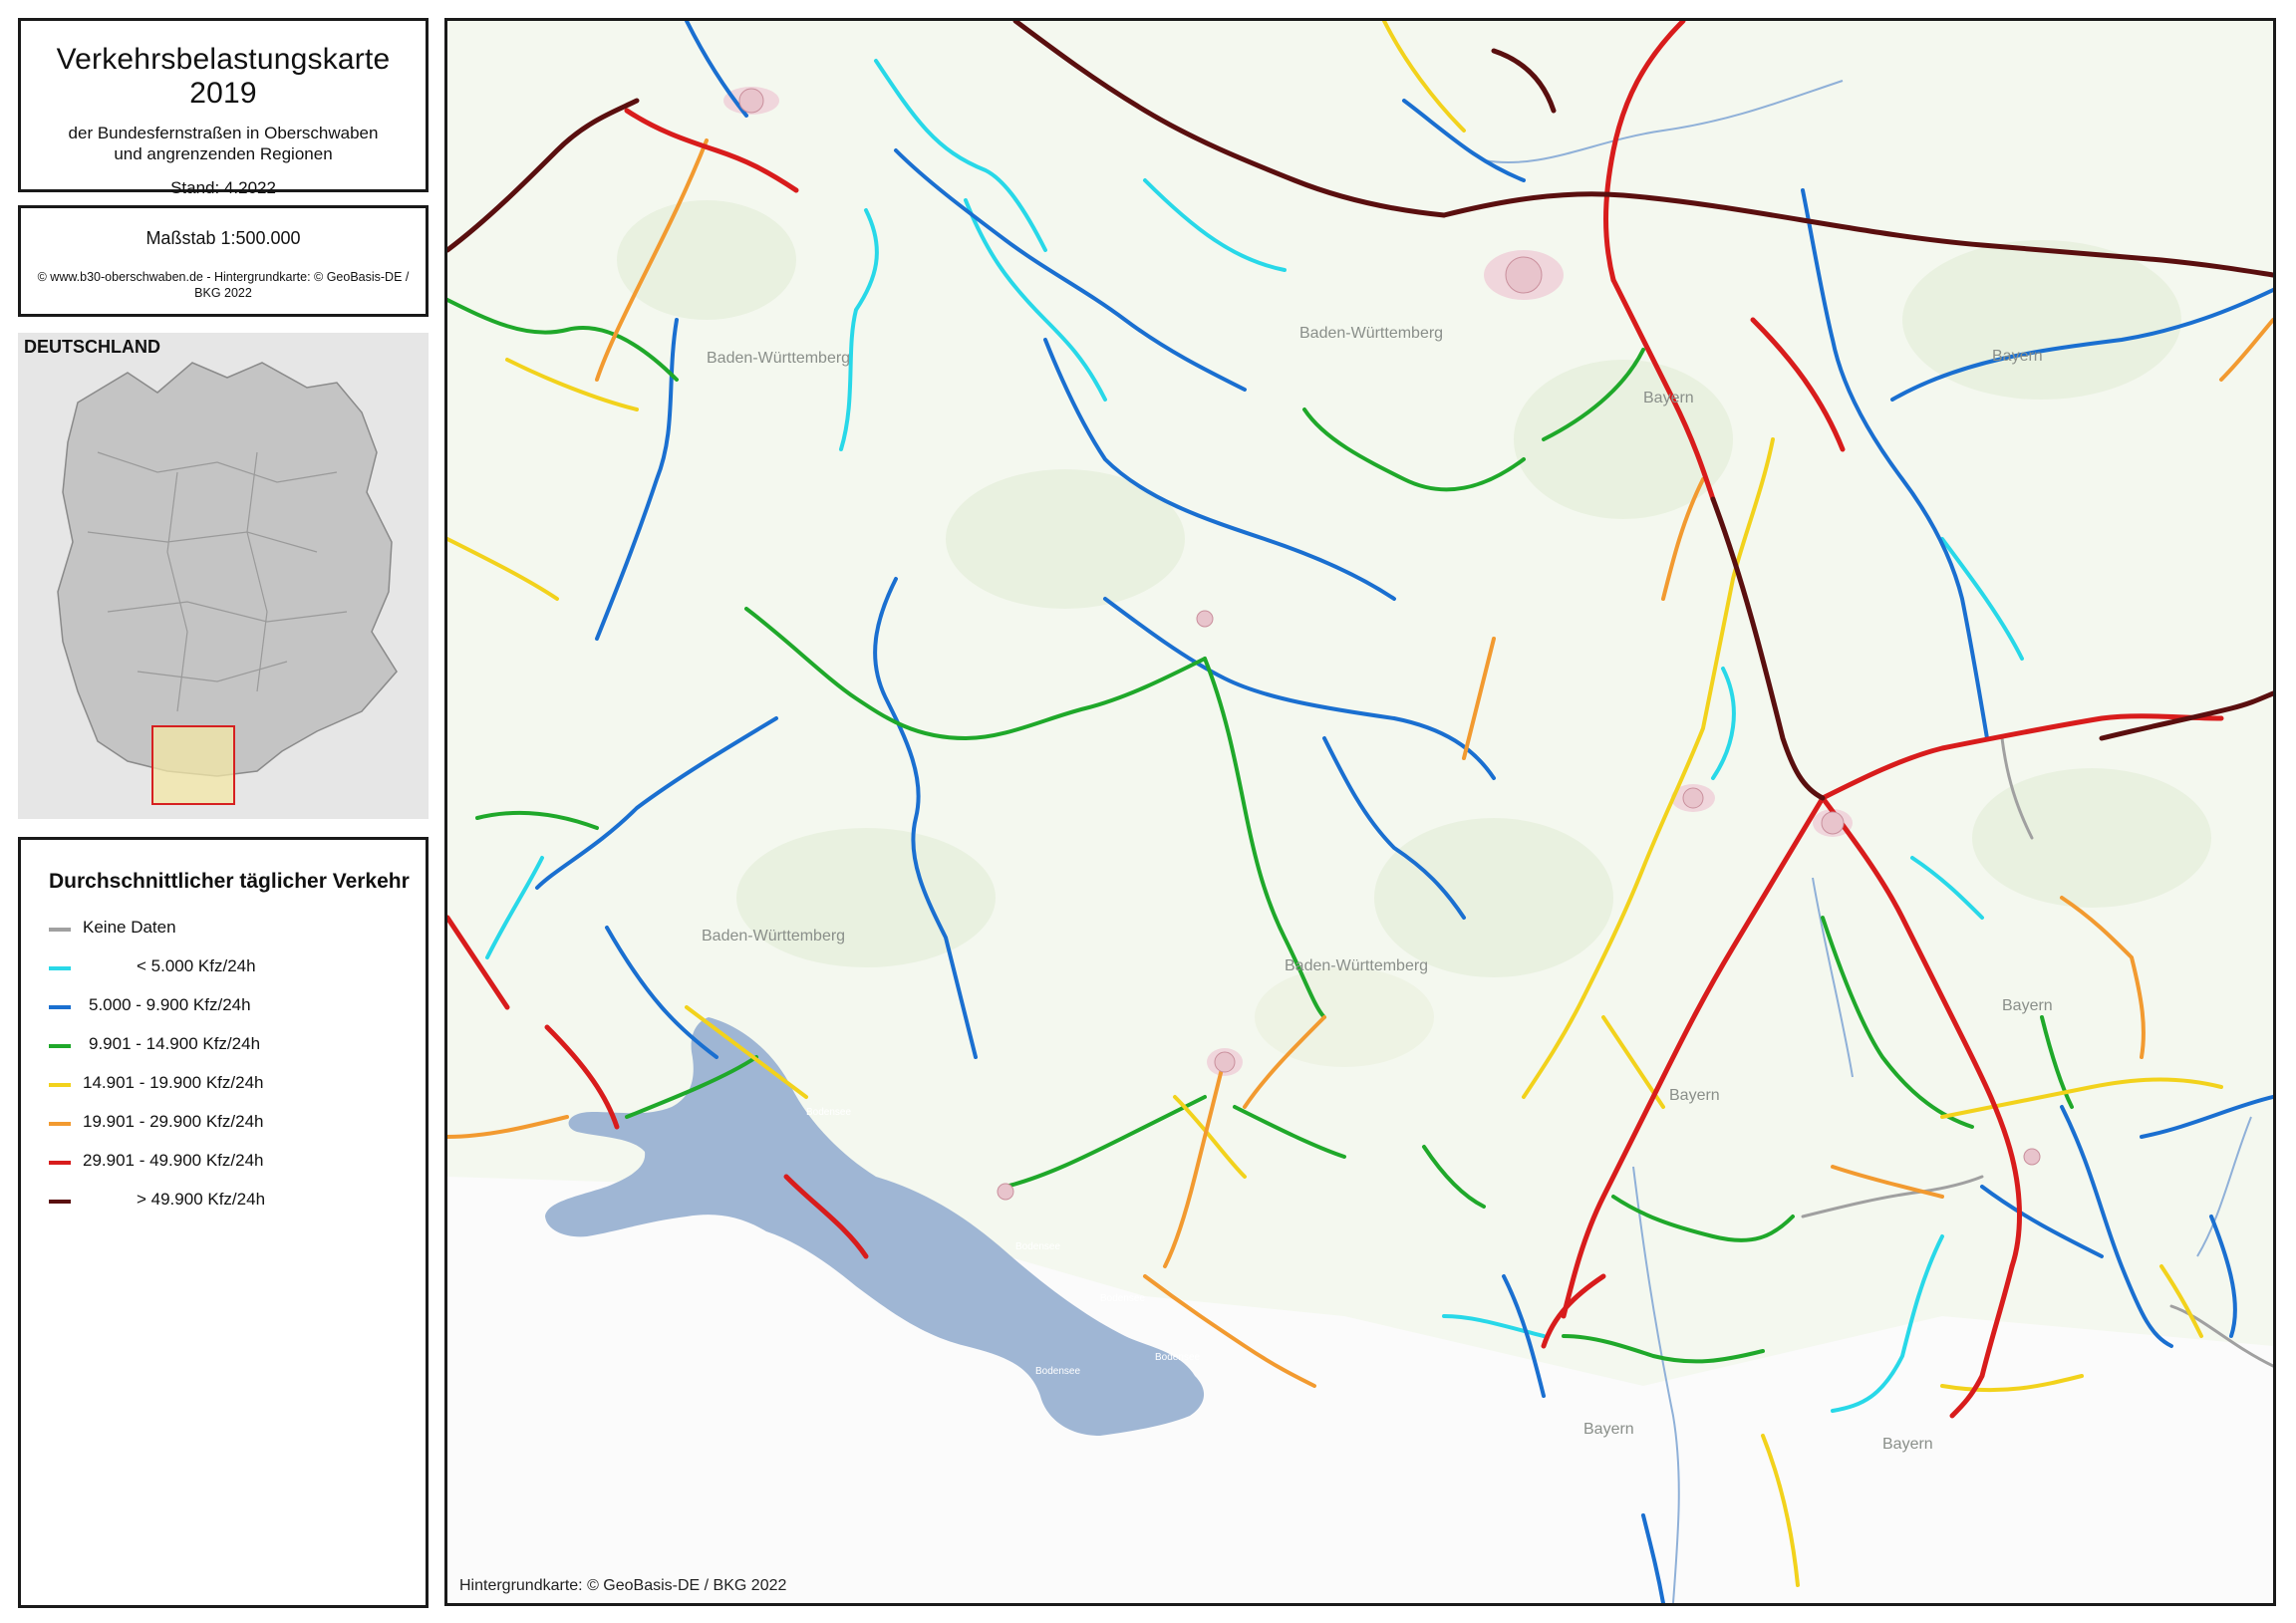 The width and height of the screenshot is (2296, 1623). I want to click on region-label-bayern-se: Bayern, so click(1907, 1444).